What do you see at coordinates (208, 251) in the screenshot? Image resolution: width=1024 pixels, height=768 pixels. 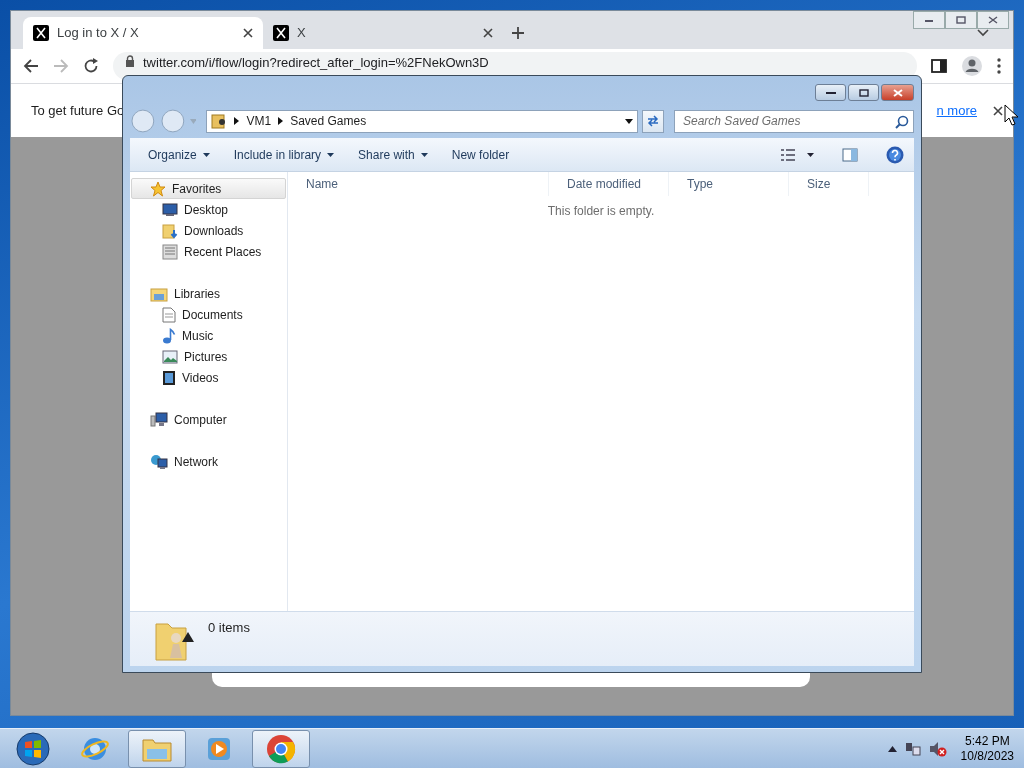 I see `nav-item: Recent Places` at bounding box center [208, 251].